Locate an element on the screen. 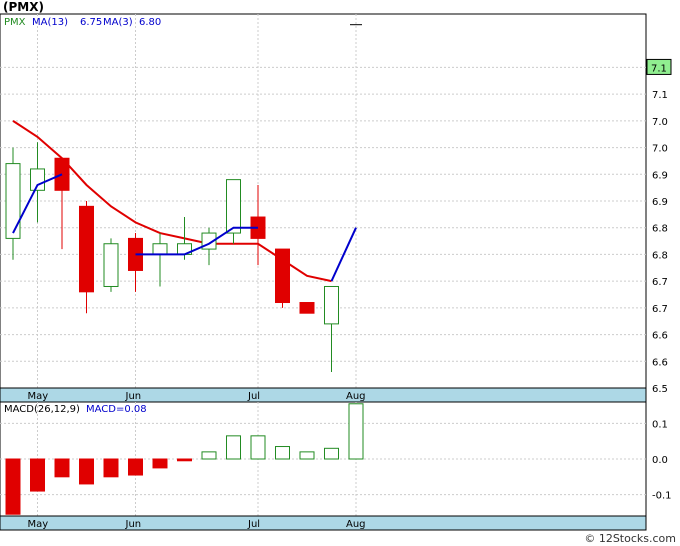 The width and height of the screenshot is (680, 546). month-band-bottom is located at coordinates (323, 523).